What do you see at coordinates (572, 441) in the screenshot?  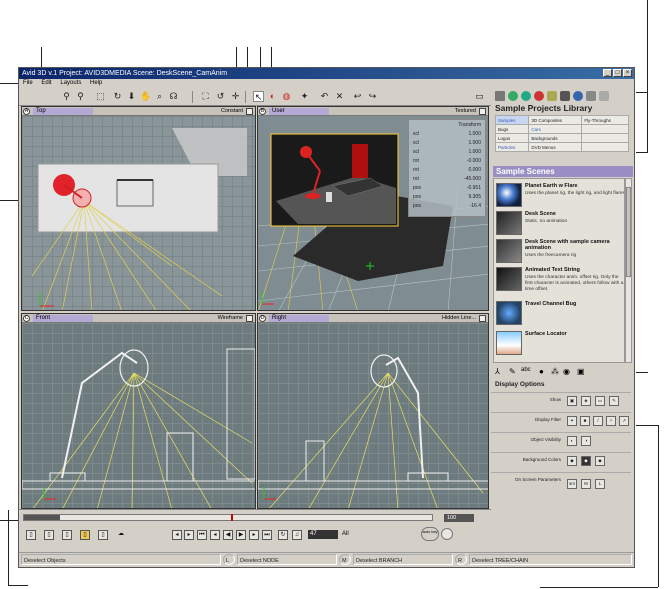 I see `visibility-button: ◐` at bounding box center [572, 441].